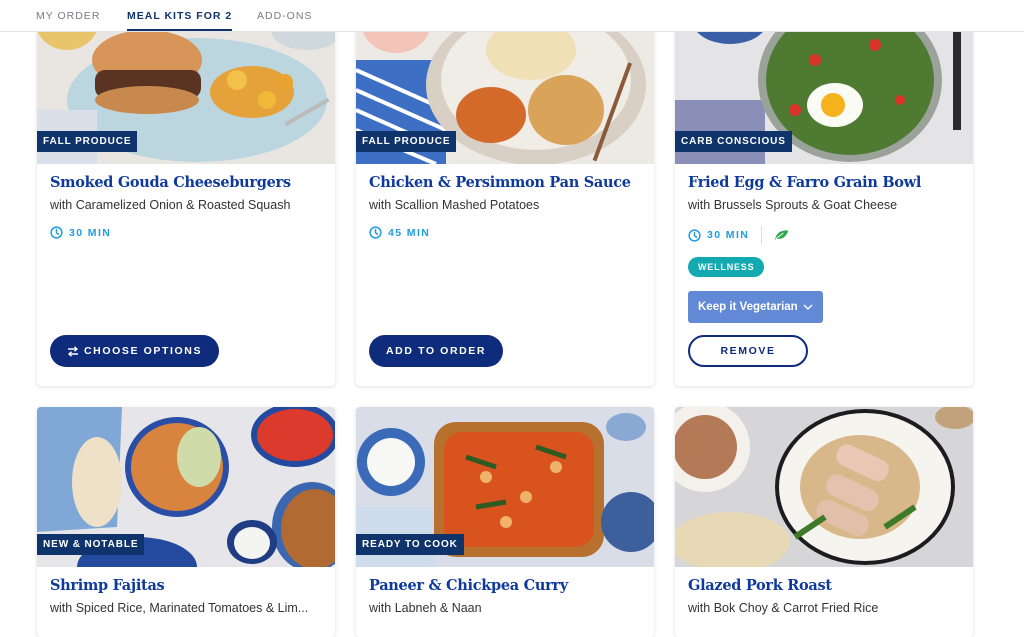 This screenshot has height=637, width=1024. What do you see at coordinates (425, 608) in the screenshot?
I see `recipe-subtitle: with Labneh & Naan` at bounding box center [425, 608].